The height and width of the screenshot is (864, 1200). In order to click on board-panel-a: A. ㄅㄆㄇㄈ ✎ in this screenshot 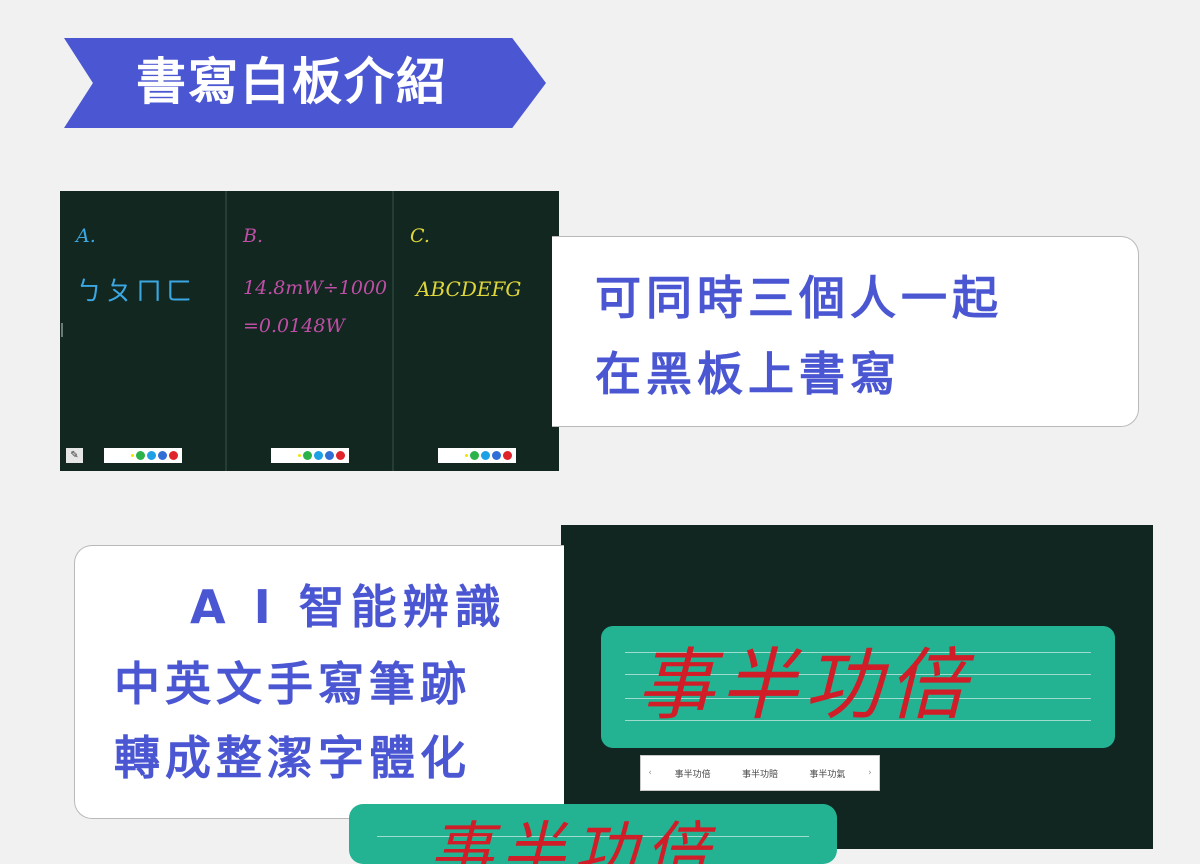, I will do `click(143, 331)`.